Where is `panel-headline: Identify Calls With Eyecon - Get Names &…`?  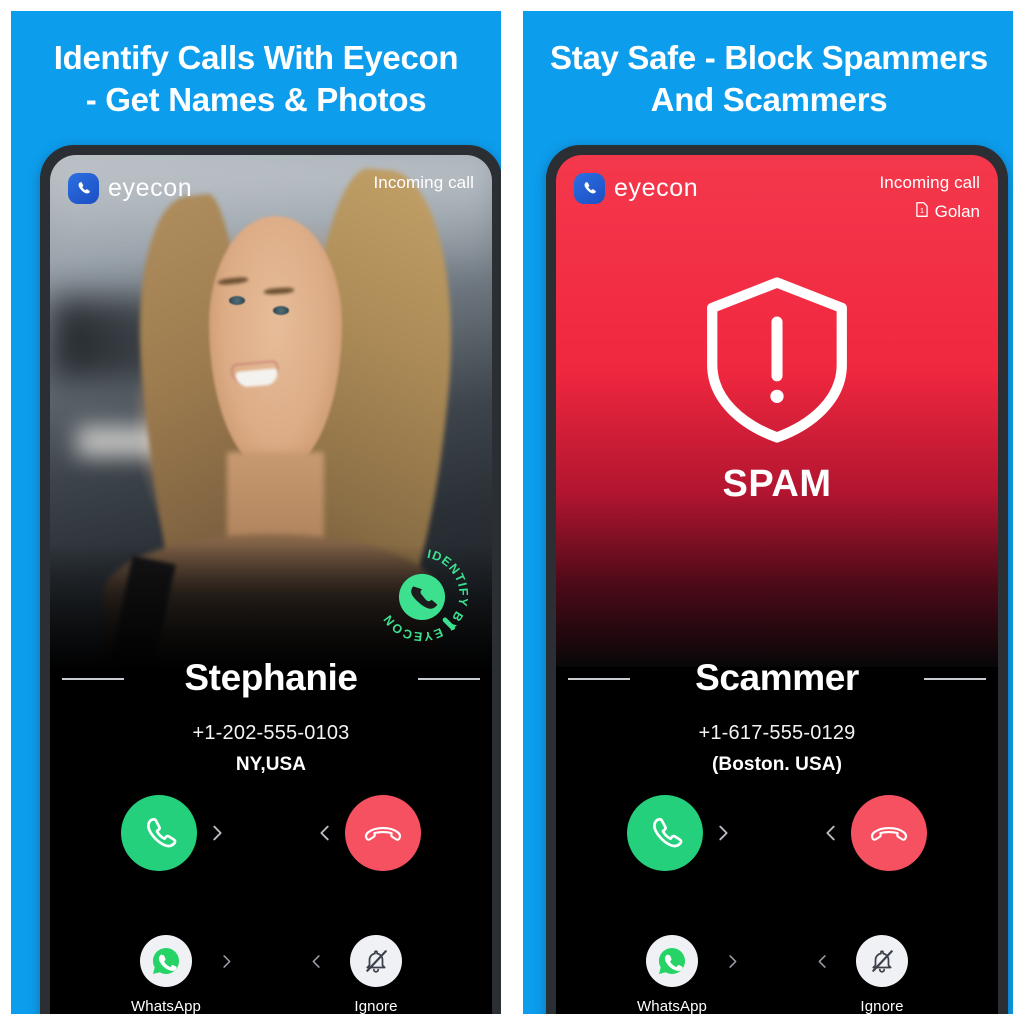
panel-headline: Identify Calls With Eyecon - Get Names &… is located at coordinates (256, 78).